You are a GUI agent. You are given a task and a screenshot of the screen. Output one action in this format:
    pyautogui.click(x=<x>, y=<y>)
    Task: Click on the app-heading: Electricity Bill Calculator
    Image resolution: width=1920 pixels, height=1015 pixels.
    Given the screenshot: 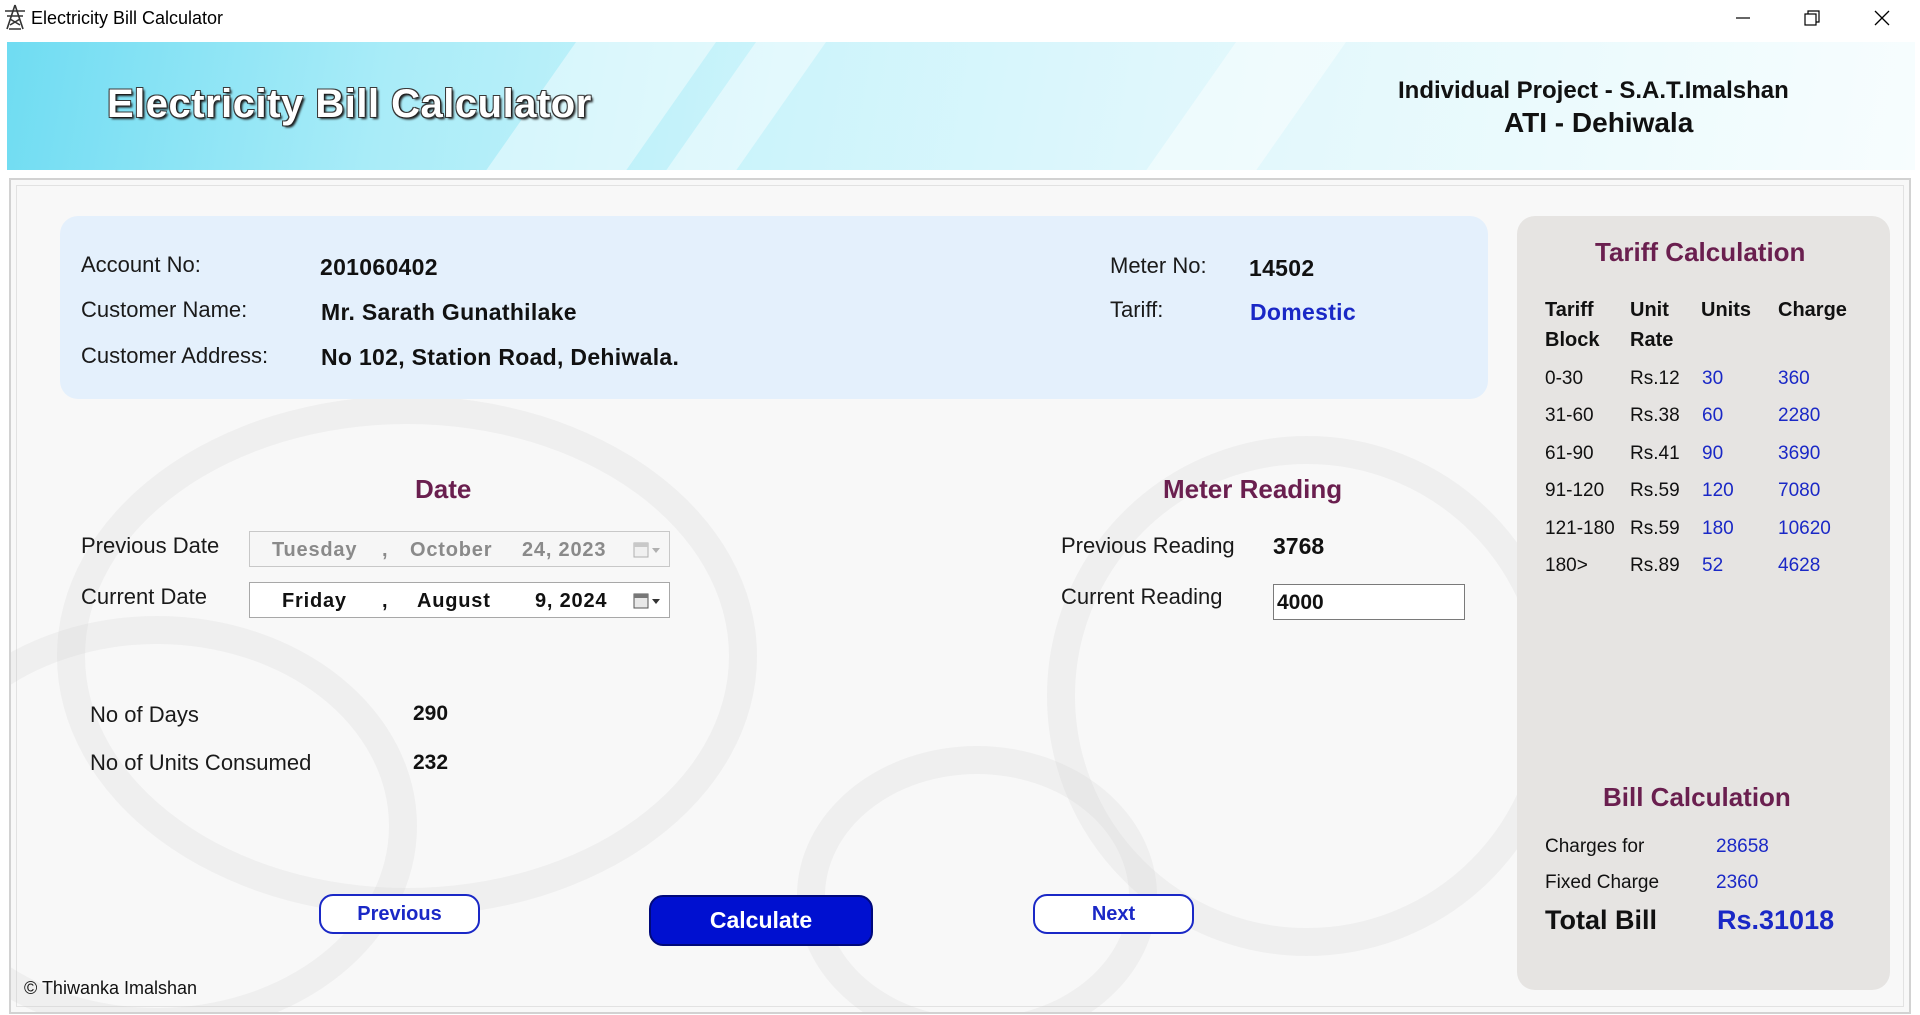 What is the action you would take?
    pyautogui.click(x=349, y=104)
    